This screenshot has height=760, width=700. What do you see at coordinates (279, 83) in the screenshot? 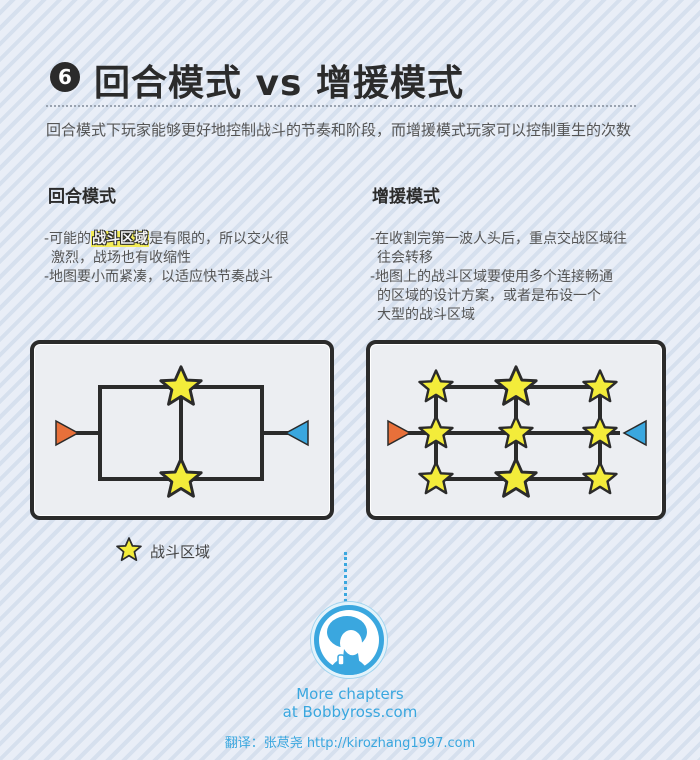
I see `page-title: 回合模式 vs 增援模式` at bounding box center [279, 83].